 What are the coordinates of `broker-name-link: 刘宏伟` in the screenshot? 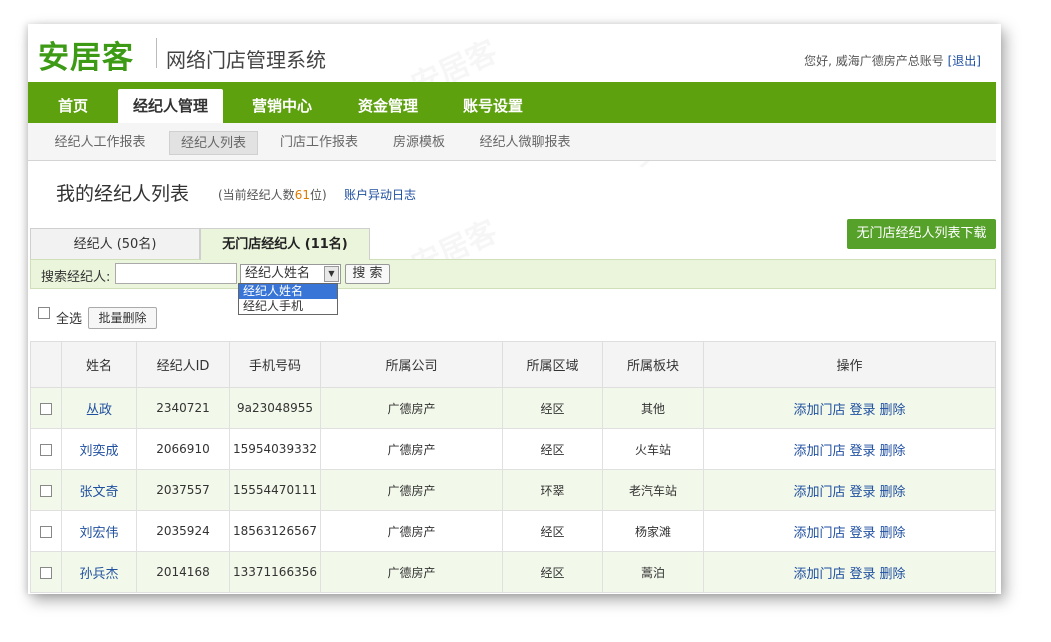 It's located at (98, 533).